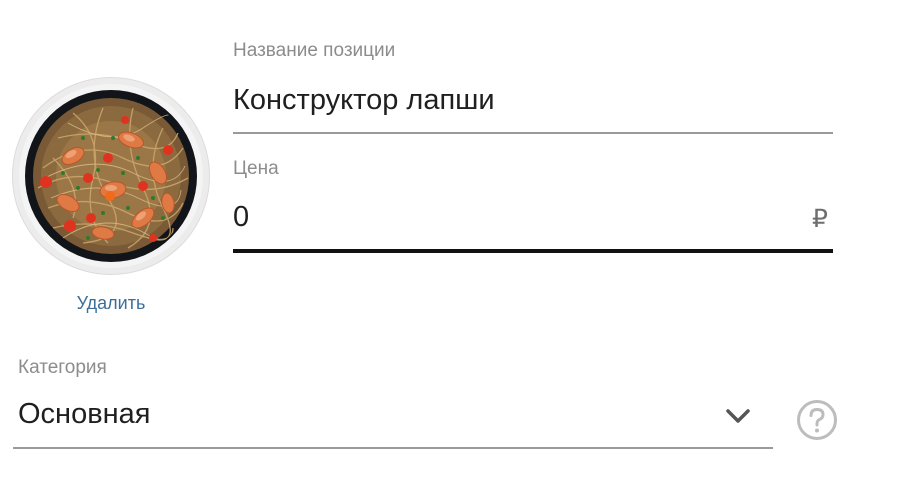 This screenshot has width=900, height=496. What do you see at coordinates (84, 414) in the screenshot?
I see `category-select: Основная` at bounding box center [84, 414].